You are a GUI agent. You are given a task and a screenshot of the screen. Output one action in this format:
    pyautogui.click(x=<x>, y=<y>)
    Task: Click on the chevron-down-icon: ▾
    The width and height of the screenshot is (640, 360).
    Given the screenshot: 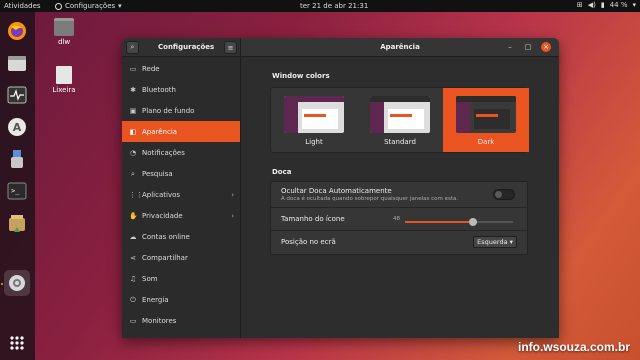 What is the action you would take?
    pyautogui.click(x=634, y=5)
    